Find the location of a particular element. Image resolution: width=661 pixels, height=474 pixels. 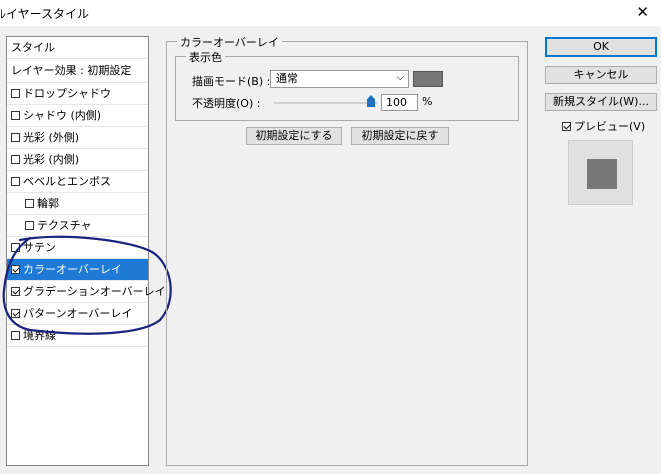

preview-check-icon is located at coordinates (566, 126).